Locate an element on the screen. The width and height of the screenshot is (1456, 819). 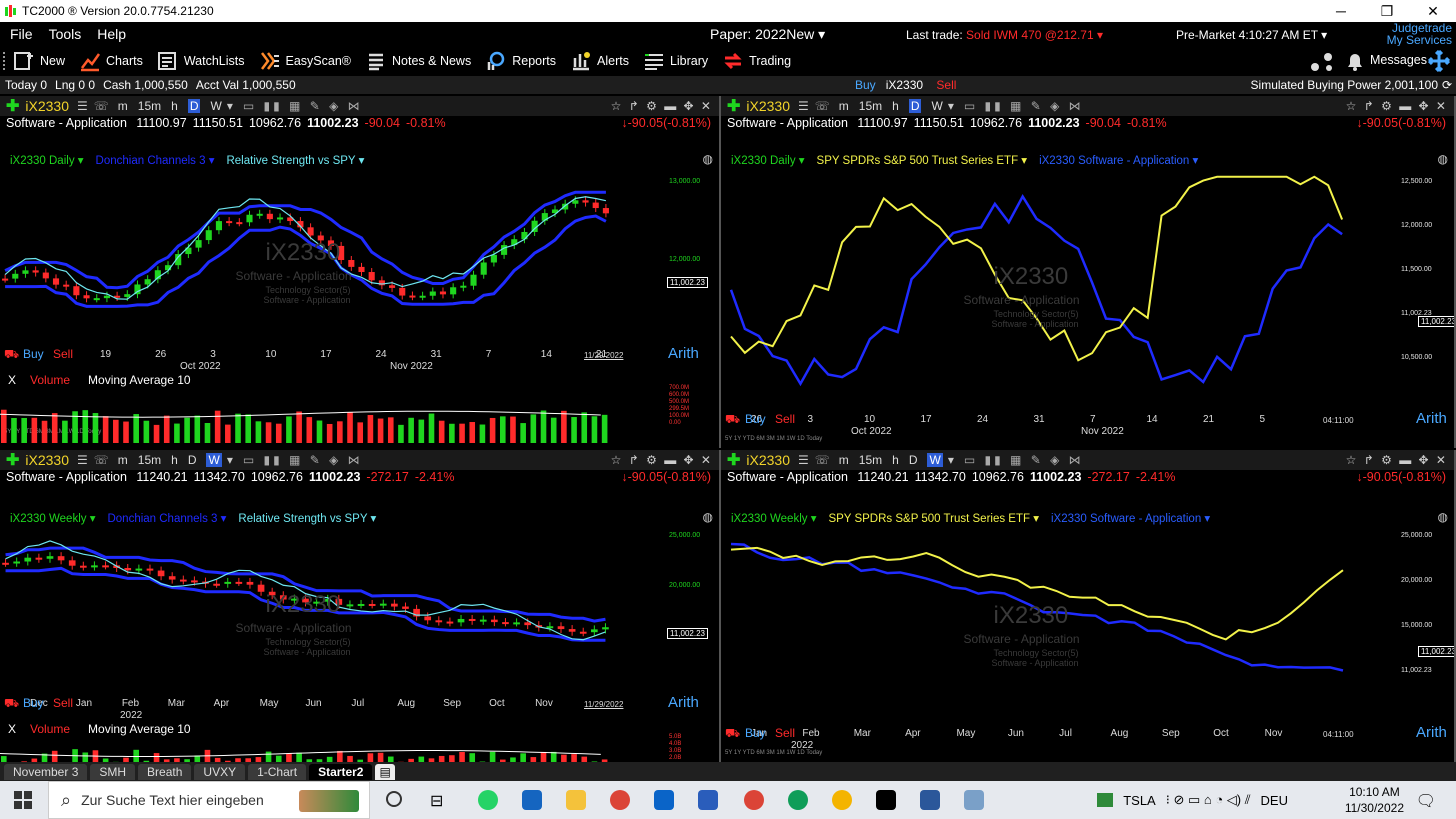
chrome-profile-2-icon is located at coordinates (754, 800).